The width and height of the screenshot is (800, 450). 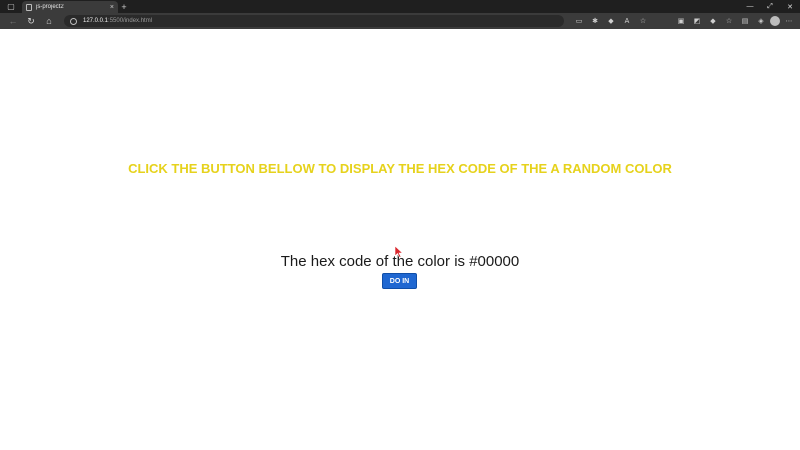 What do you see at coordinates (399, 281) in the screenshot?
I see `generate-color-button: DO IN` at bounding box center [399, 281].